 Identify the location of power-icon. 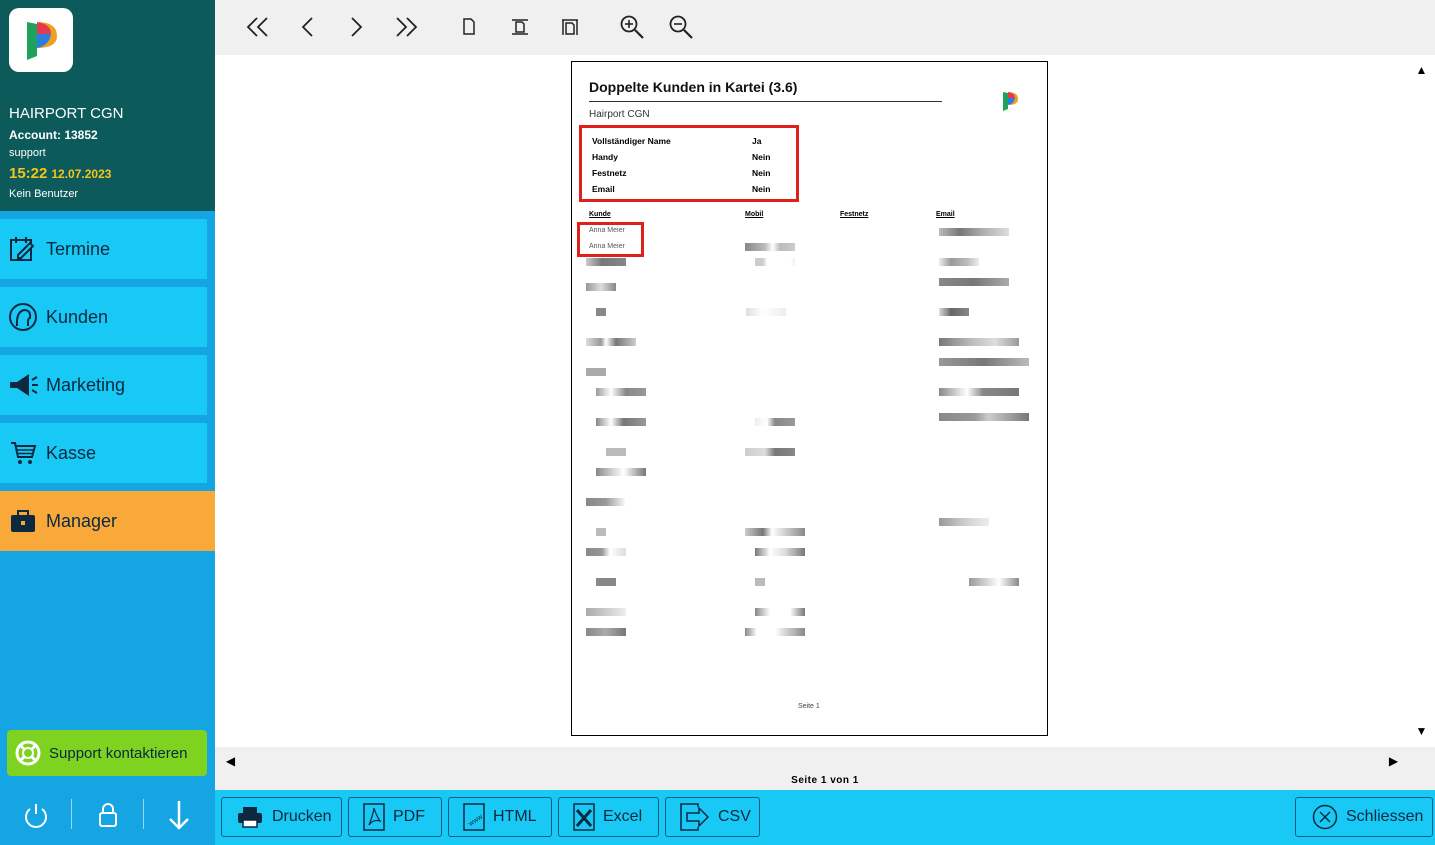
(36, 815).